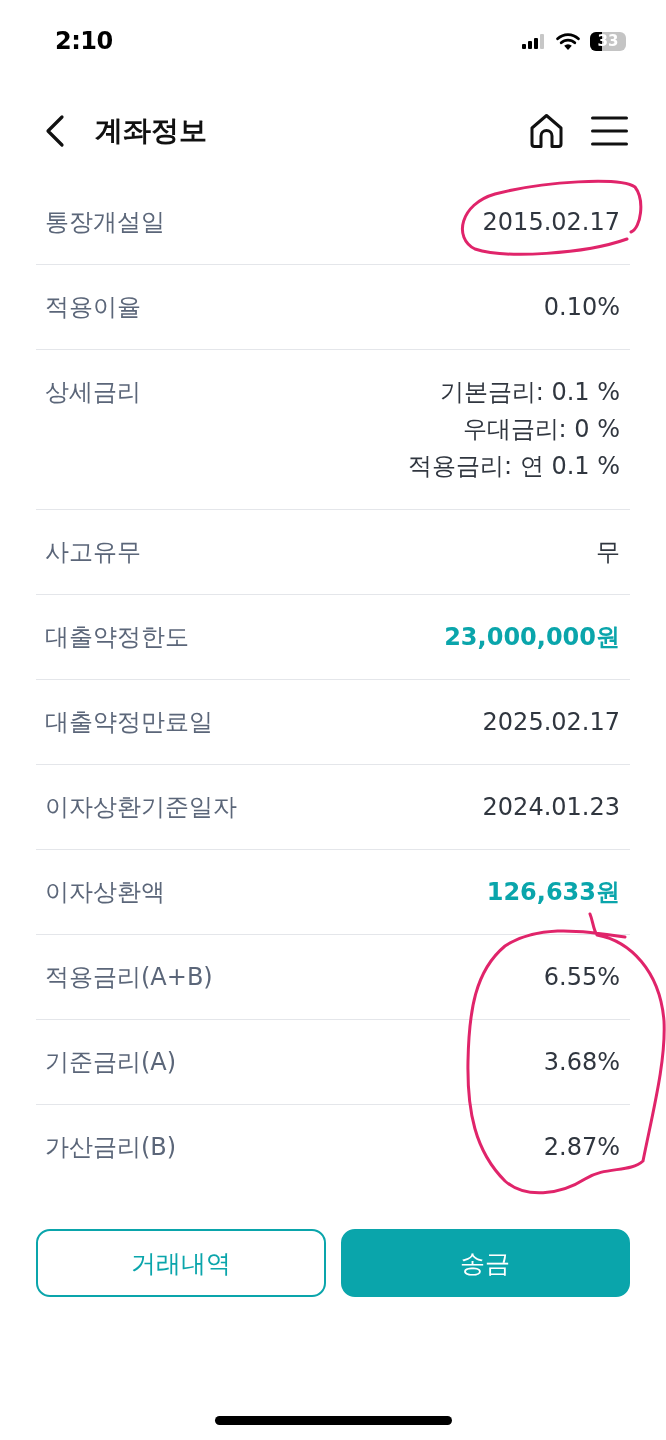  Describe the element at coordinates (553, 892) in the screenshot. I see `field-value: 126,633원` at that location.